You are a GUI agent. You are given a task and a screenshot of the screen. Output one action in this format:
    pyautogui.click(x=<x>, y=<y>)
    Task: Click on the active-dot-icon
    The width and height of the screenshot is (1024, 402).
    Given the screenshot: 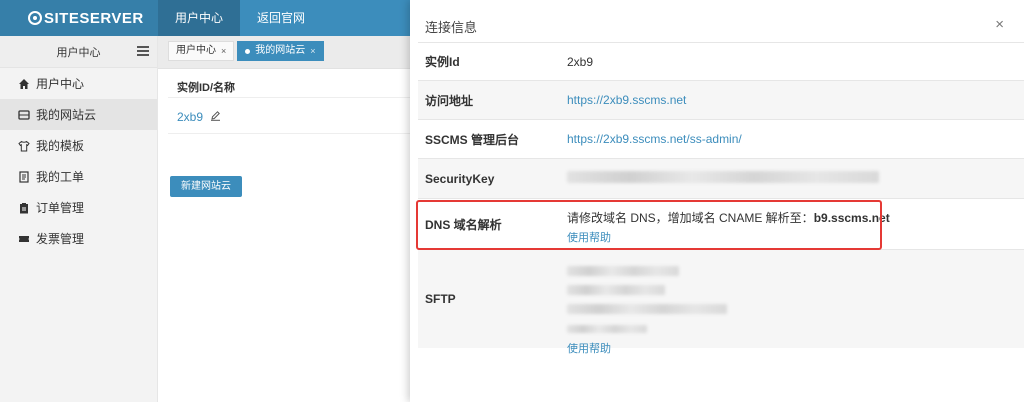 What is the action you would take?
    pyautogui.click(x=248, y=51)
    